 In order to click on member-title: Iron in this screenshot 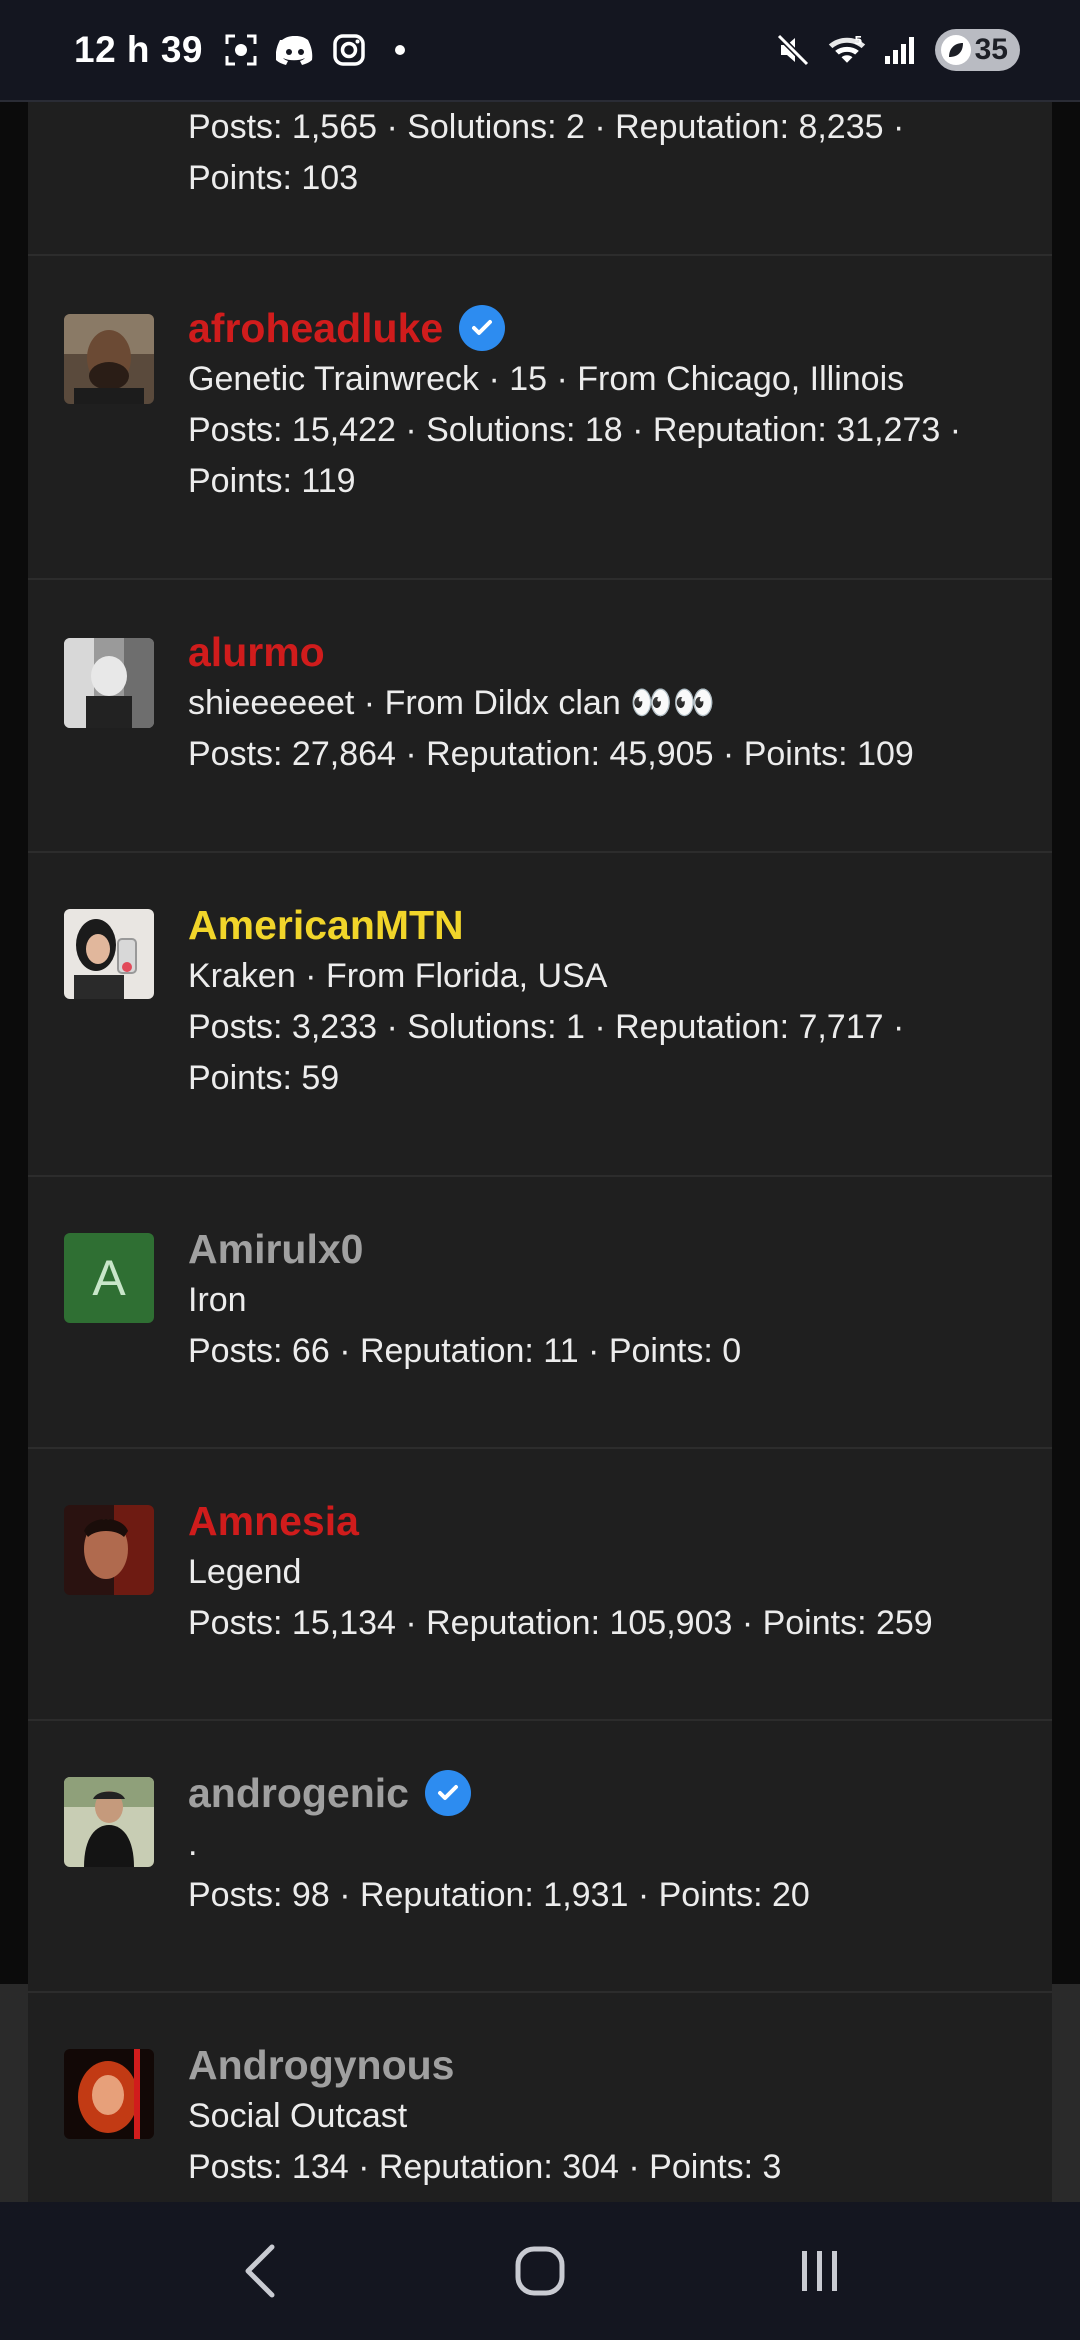, I will do `click(217, 1300)`.